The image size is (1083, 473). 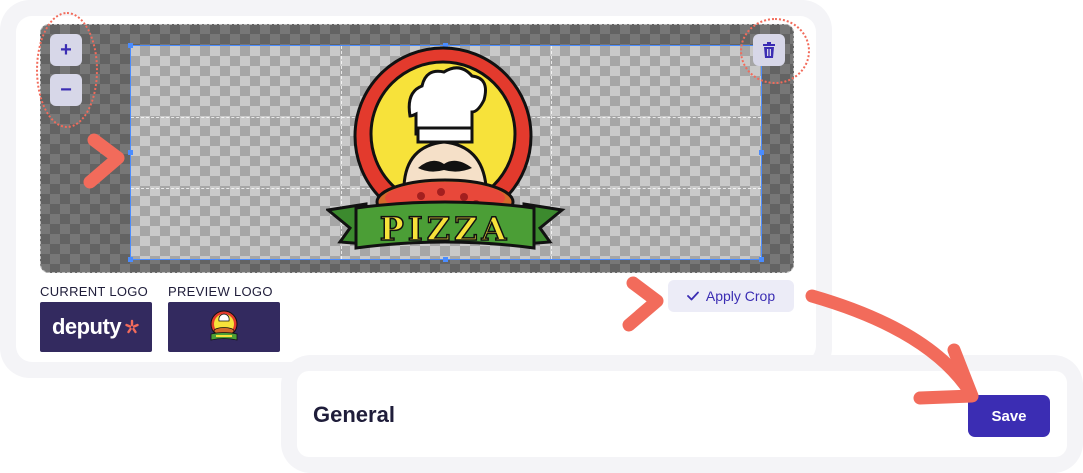 I want to click on current-logo: deputy, so click(x=96, y=327).